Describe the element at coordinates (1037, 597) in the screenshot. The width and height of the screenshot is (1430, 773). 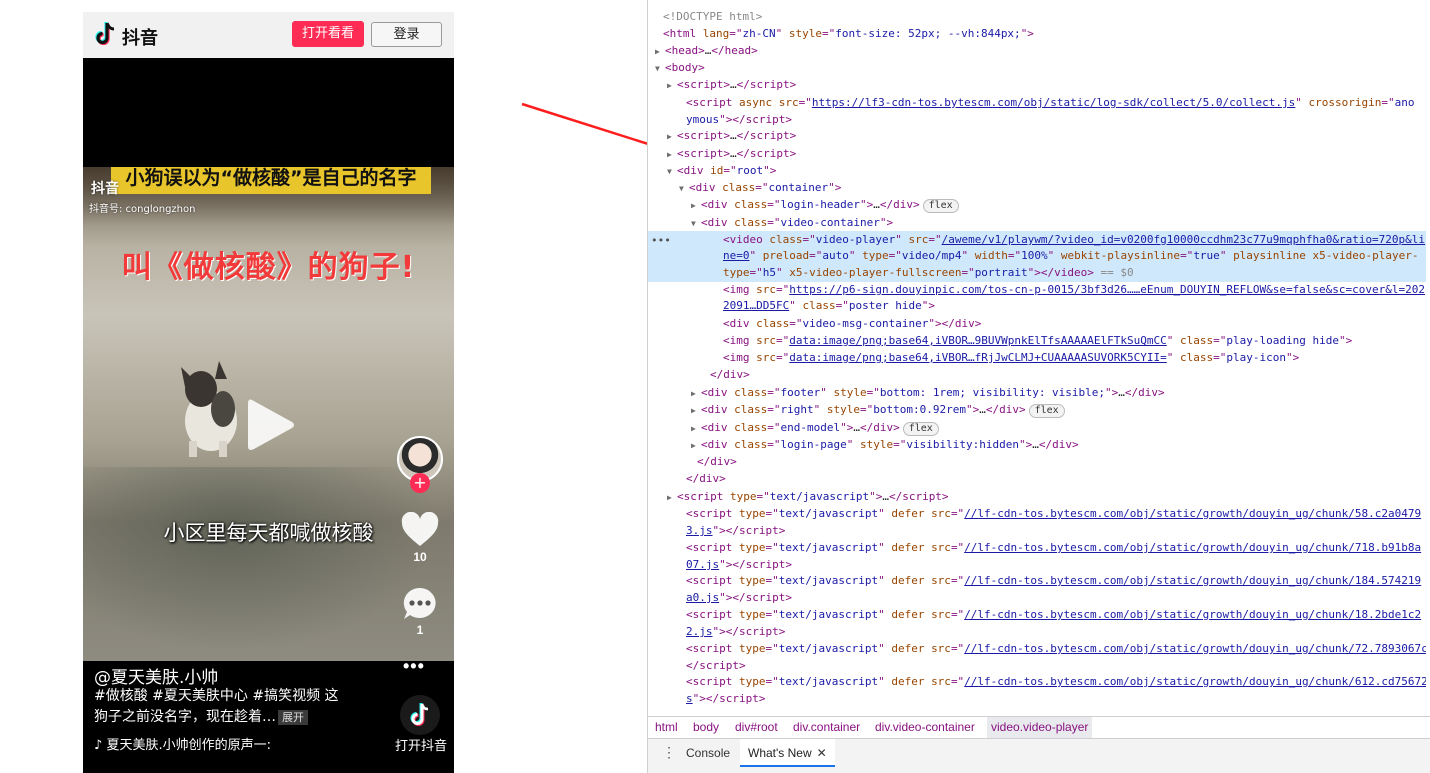
I see `dom-tree-node: a0.js"></script>` at that location.